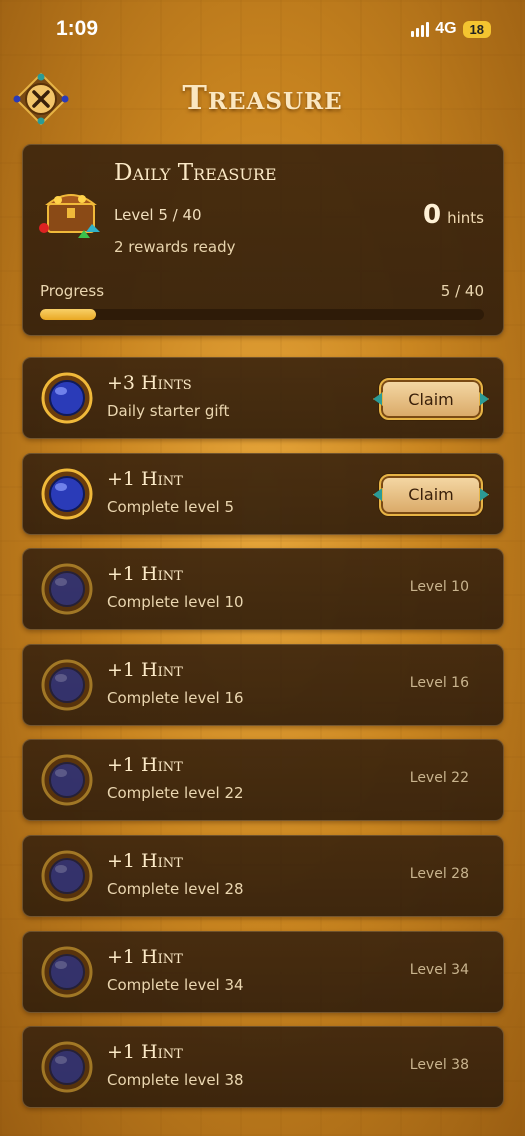 Image resolution: width=525 pixels, height=1136 pixels. What do you see at coordinates (439, 969) in the screenshot?
I see `reward-level-requirement: Level 34` at bounding box center [439, 969].